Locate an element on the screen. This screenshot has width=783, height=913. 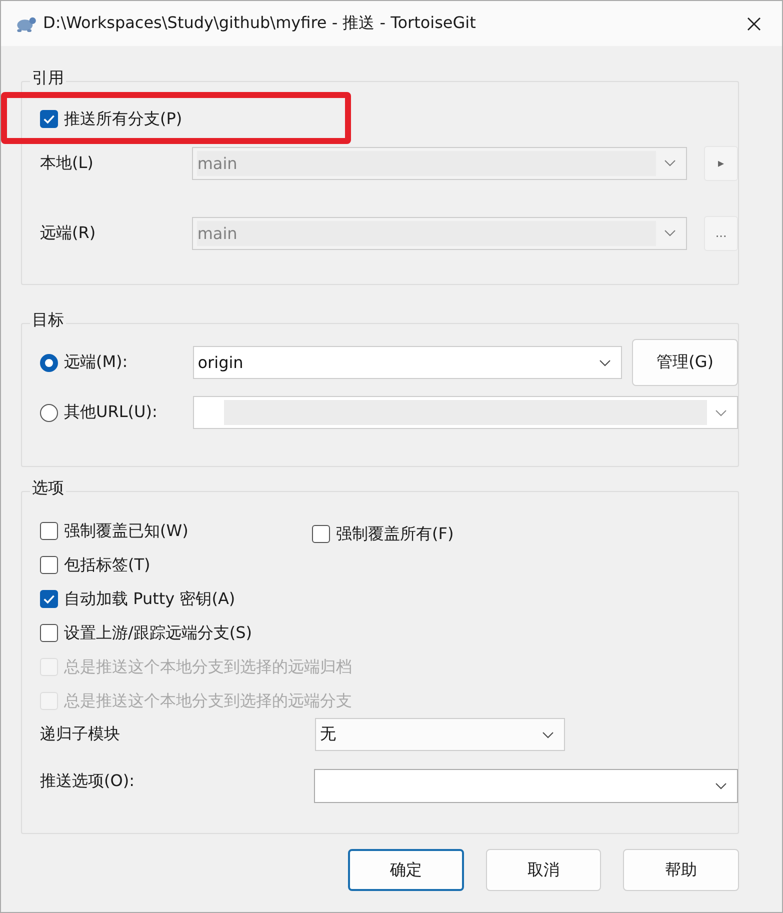
checkbox-label: 推送所有分支(P) is located at coordinates (123, 119).